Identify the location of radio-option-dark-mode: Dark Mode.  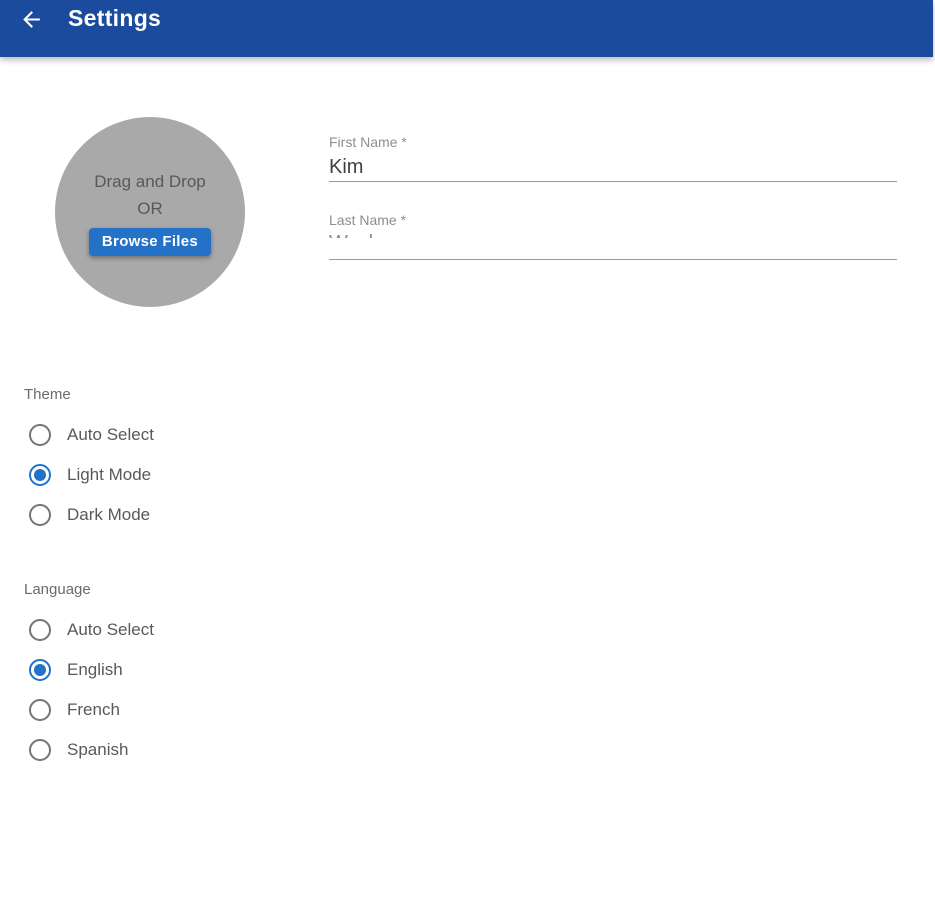
(479, 515).